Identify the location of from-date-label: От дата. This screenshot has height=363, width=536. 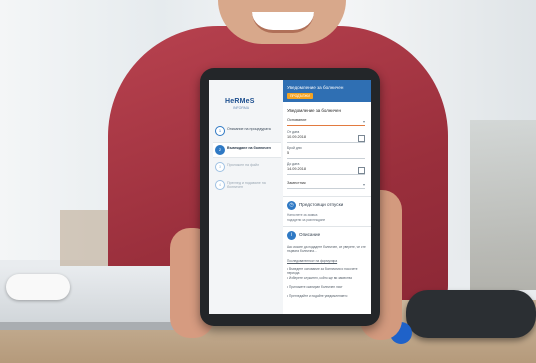
(293, 132).